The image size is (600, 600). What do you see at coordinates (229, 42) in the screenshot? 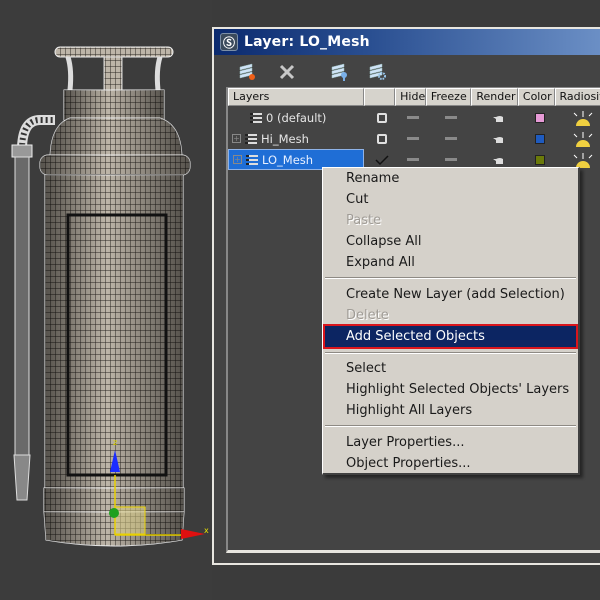
I see `3ds-max-icon: Ⓢ` at bounding box center [229, 42].